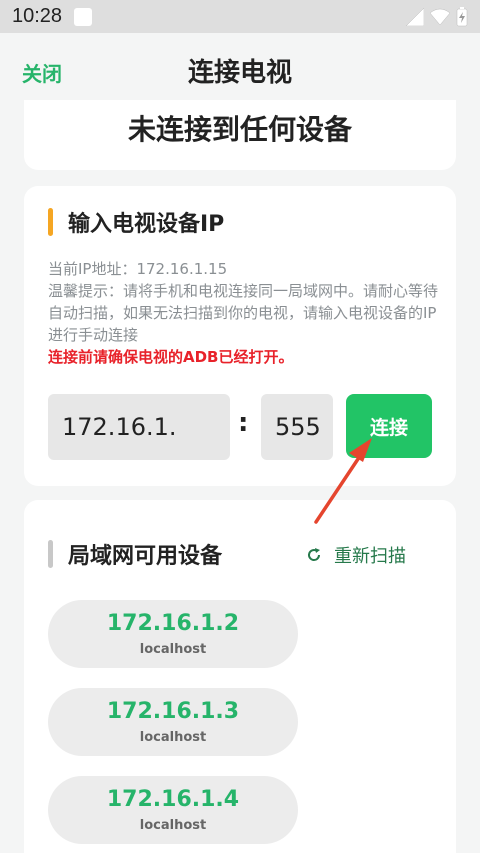 The image size is (480, 853). I want to click on device-item: 172.16.1.4 localhost, so click(173, 810).